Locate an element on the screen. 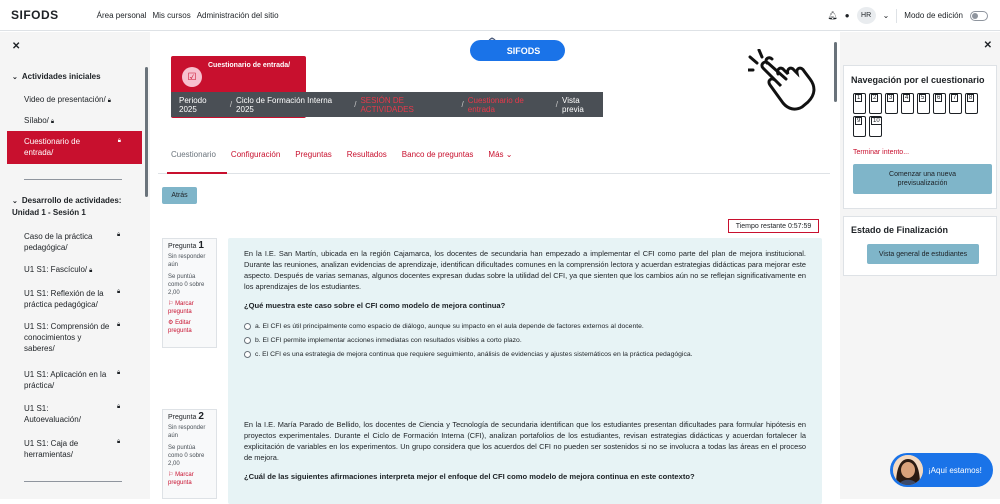 The height and width of the screenshot is (504, 1000). breadcrumb-item: Cuestionario de entrada is located at coordinates (510, 105).